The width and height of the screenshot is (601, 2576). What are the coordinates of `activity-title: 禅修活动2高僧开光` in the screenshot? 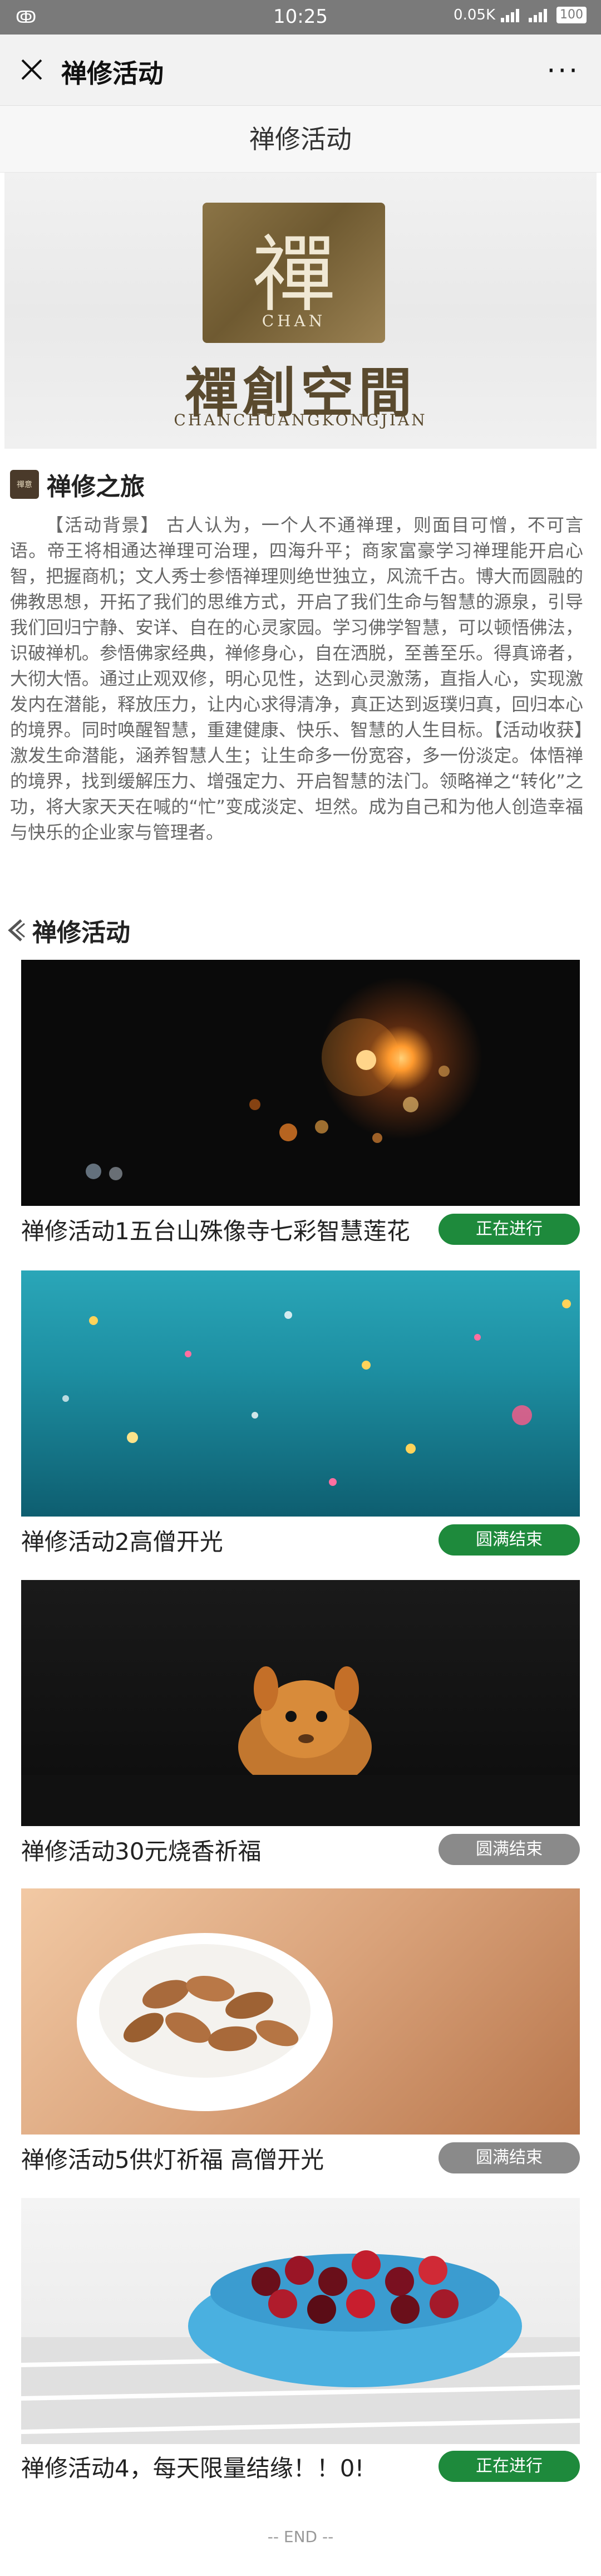 It's located at (227, 1540).